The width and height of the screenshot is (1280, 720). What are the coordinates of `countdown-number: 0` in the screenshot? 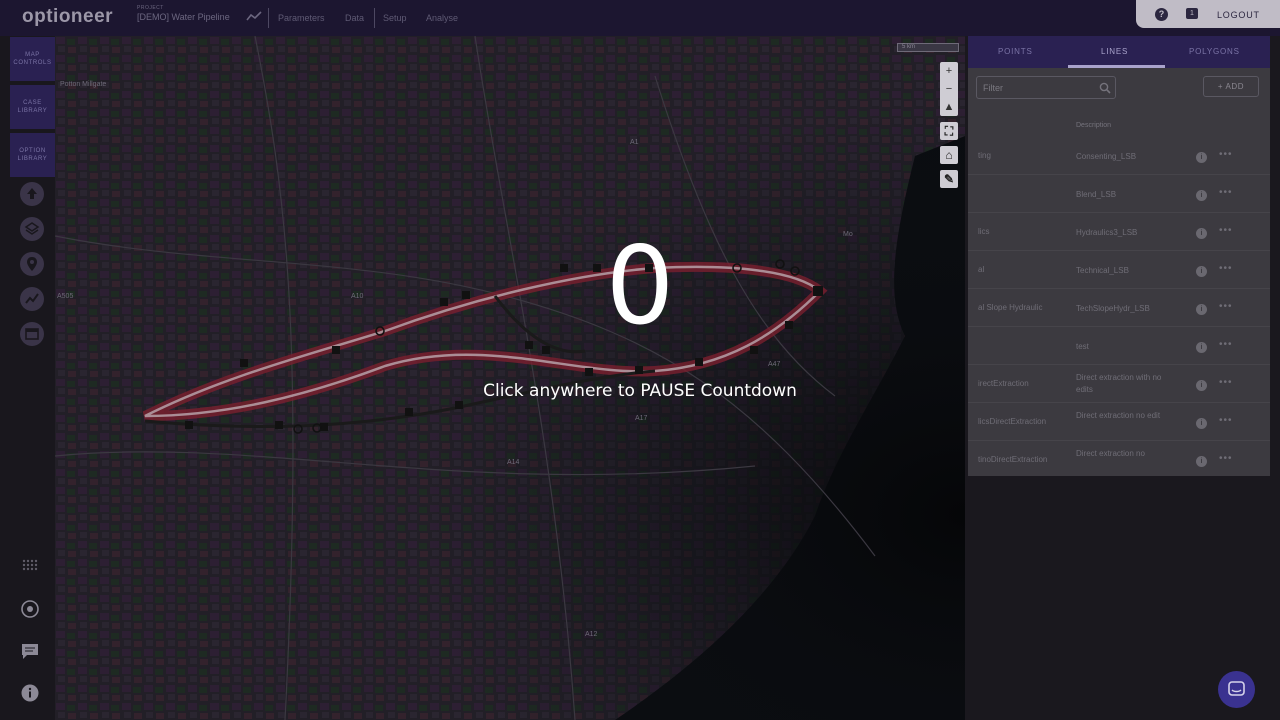 It's located at (640, 286).